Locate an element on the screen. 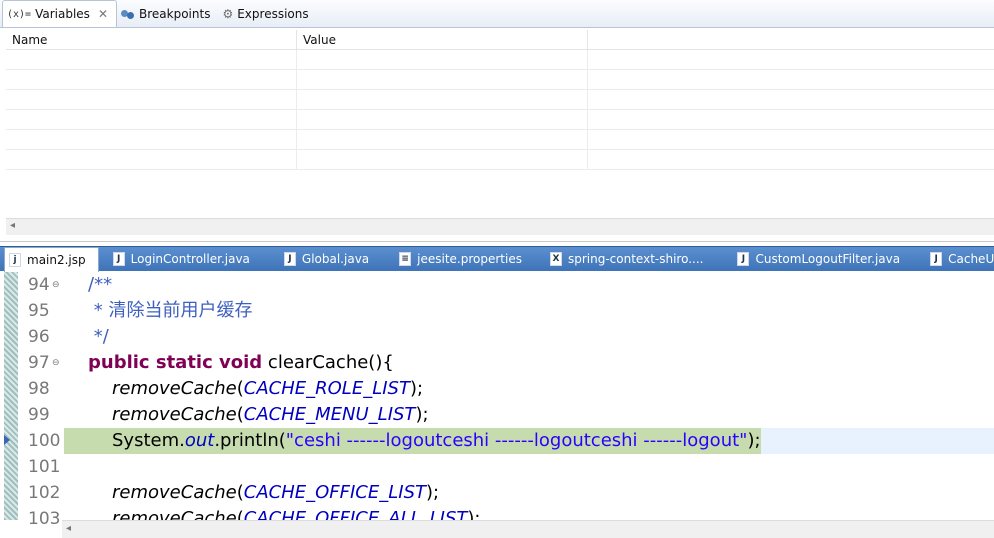 This screenshot has height=538, width=994. line-number: 100 is located at coordinates (34, 441).